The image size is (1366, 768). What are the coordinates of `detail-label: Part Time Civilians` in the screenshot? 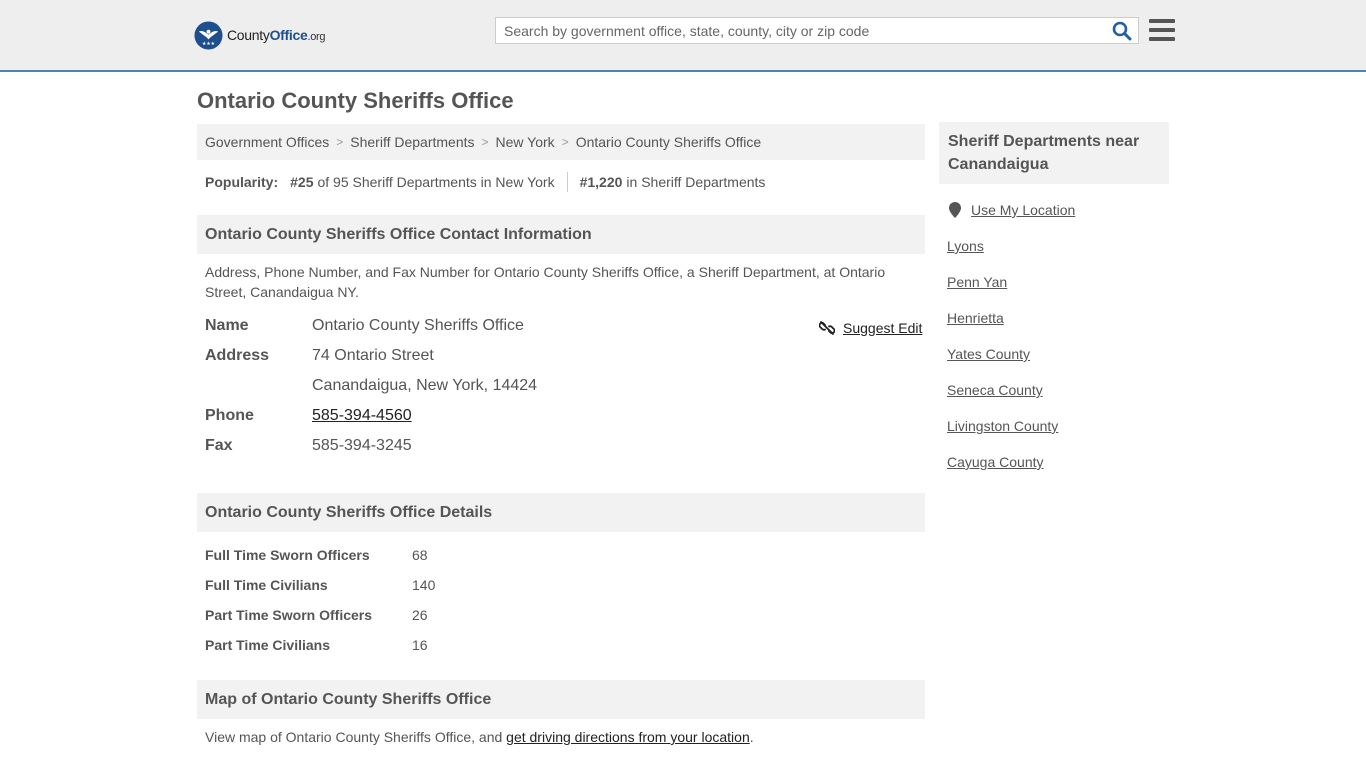 It's located at (268, 645).